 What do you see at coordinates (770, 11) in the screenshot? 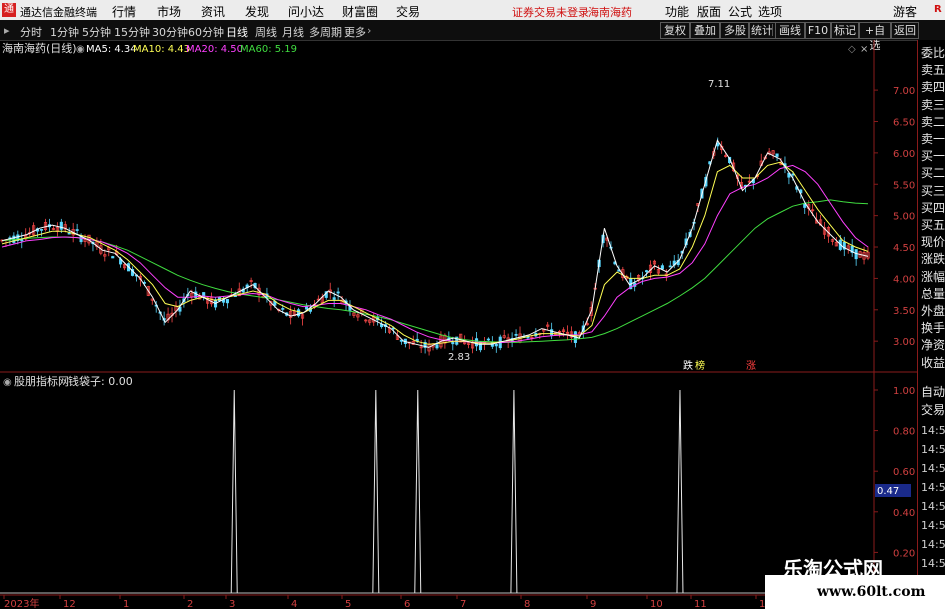
I see `menu-item: 选项` at bounding box center [770, 11].